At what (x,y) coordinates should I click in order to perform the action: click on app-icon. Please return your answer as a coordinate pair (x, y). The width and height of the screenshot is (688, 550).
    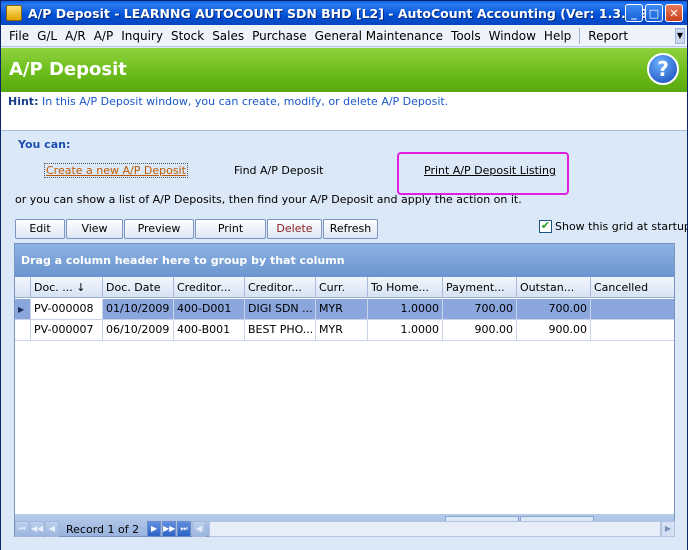
    Looking at the image, I should click on (14, 13).